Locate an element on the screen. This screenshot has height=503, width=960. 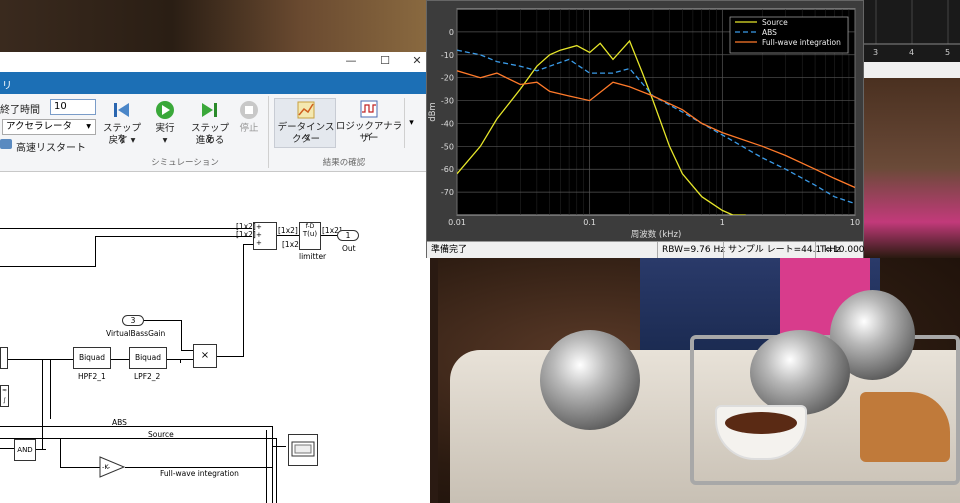
product-block: × is located at coordinates (205, 356).